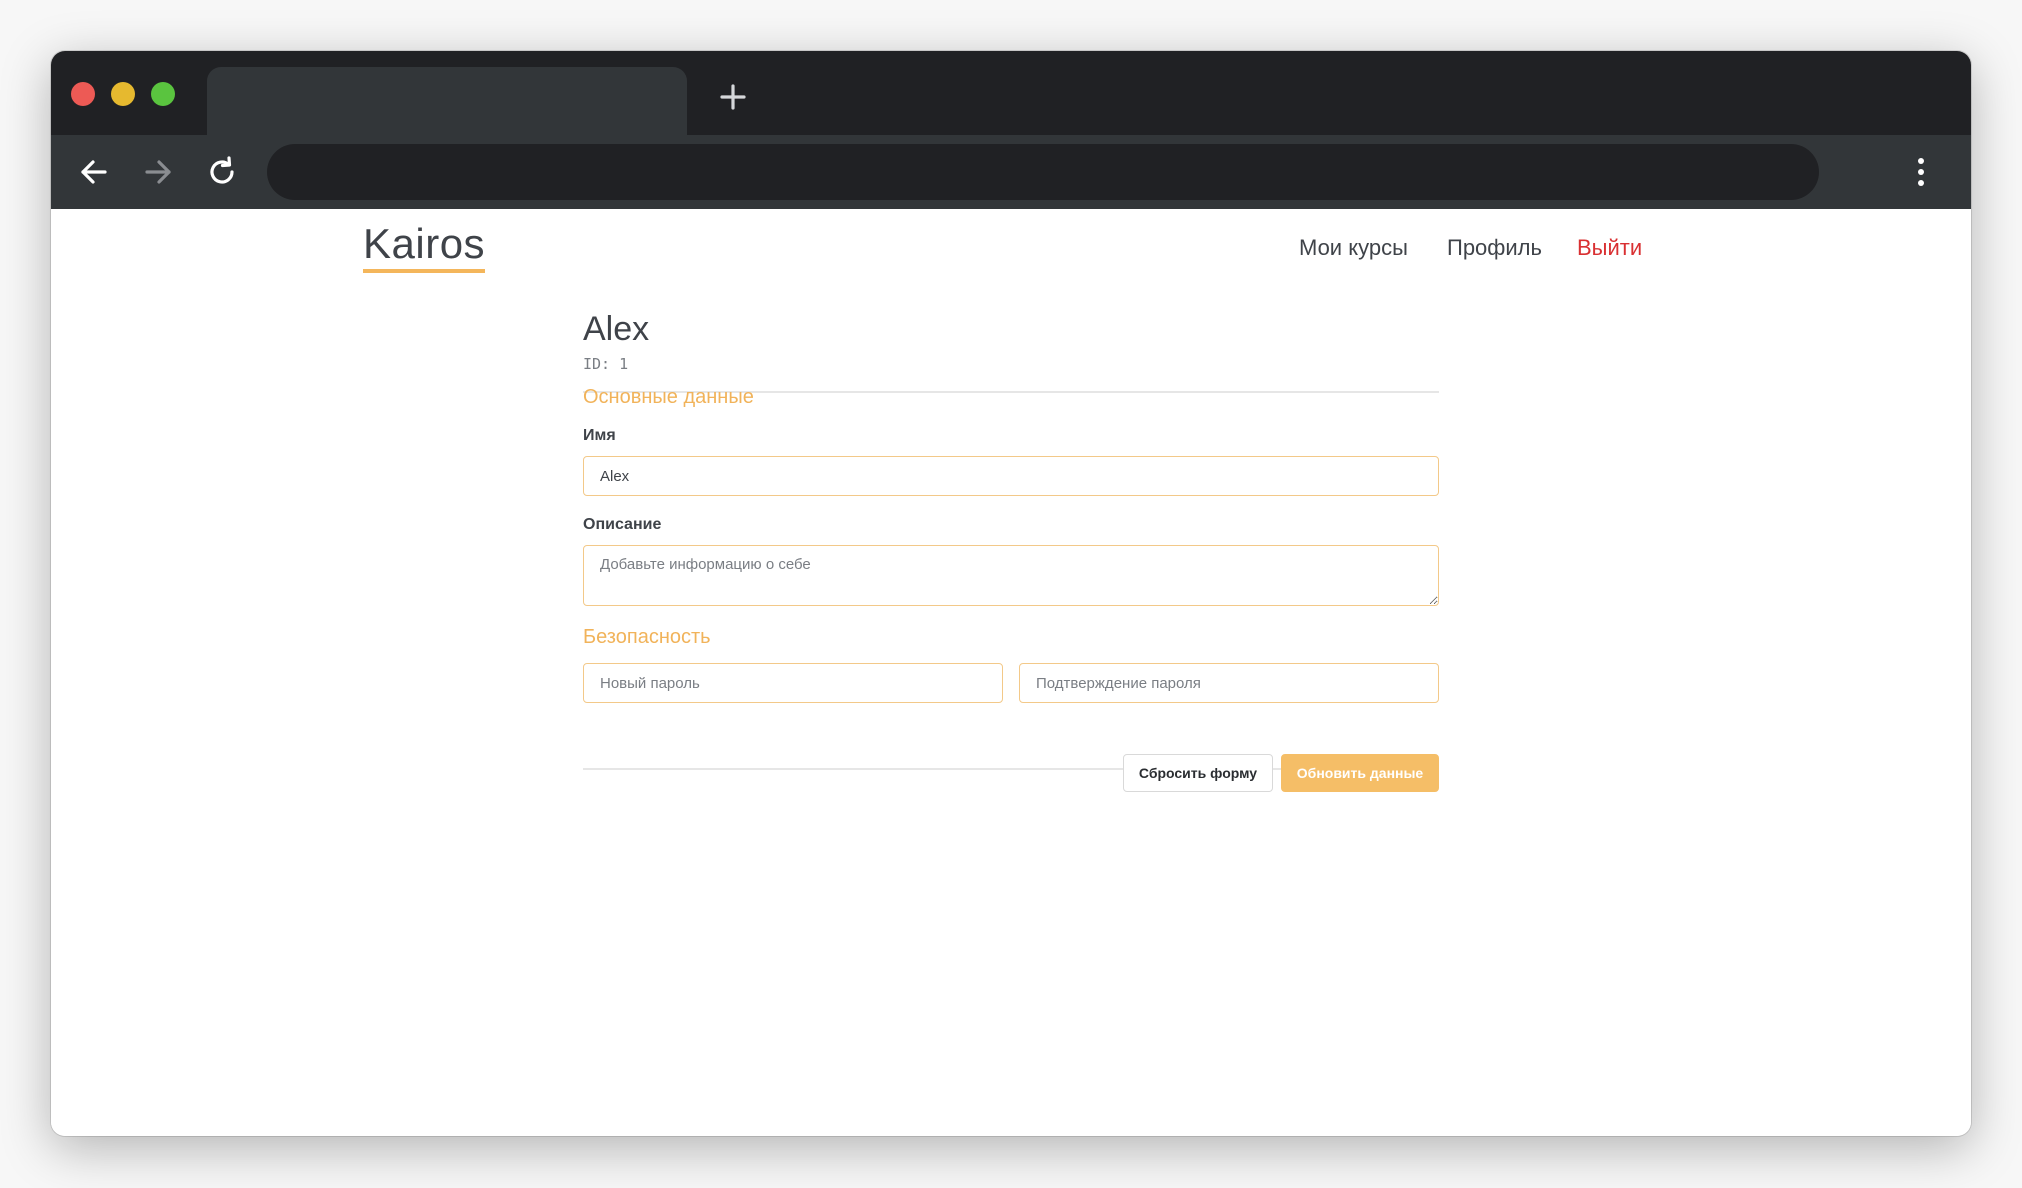 Image resolution: width=2022 pixels, height=1188 pixels. What do you see at coordinates (447, 101) in the screenshot?
I see `browser-tab` at bounding box center [447, 101].